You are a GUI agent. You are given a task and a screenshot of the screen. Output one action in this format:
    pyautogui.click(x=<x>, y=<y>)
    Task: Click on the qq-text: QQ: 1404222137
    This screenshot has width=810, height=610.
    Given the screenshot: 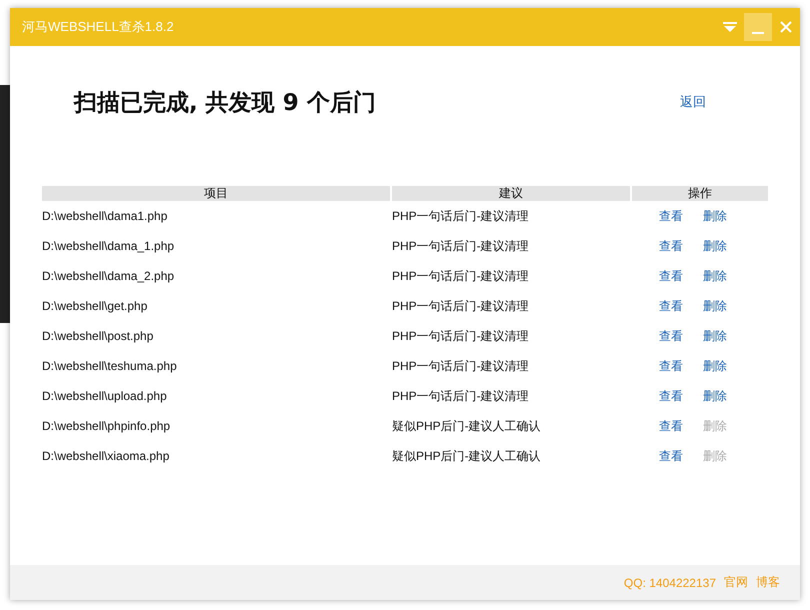 What is the action you would take?
    pyautogui.click(x=670, y=583)
    